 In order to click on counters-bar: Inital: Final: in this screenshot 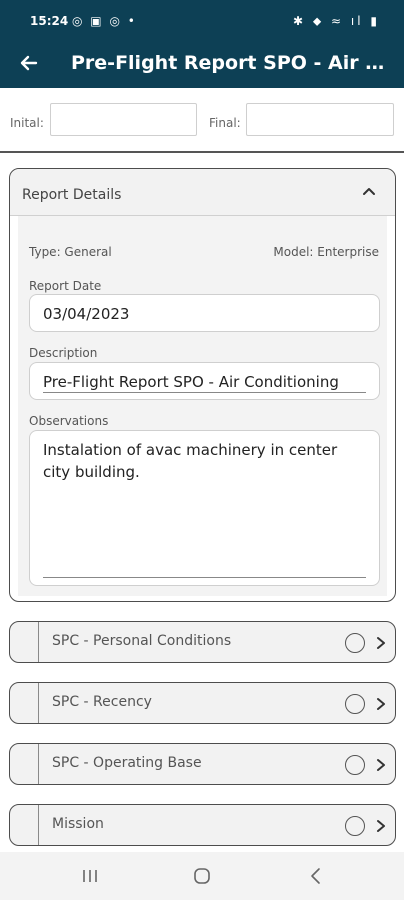, I will do `click(202, 120)`.